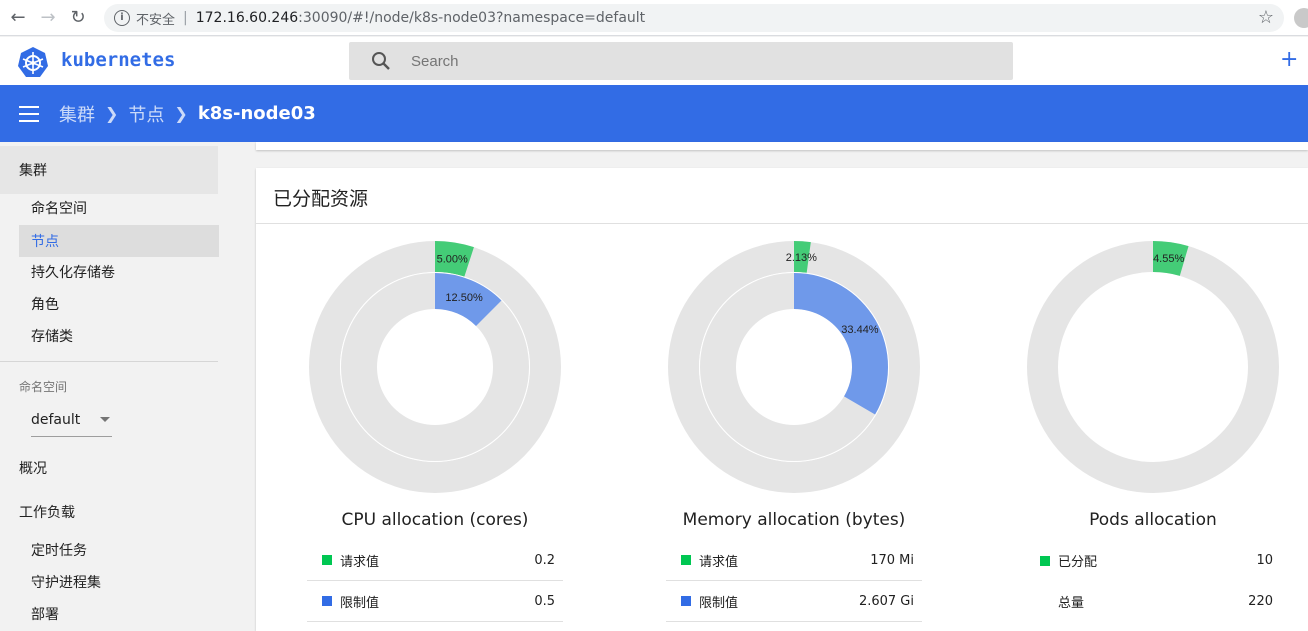 The height and width of the screenshot is (631, 1308). Describe the element at coordinates (119, 208) in the screenshot. I see `sidebar-item-namespaces: 命名空间` at that location.